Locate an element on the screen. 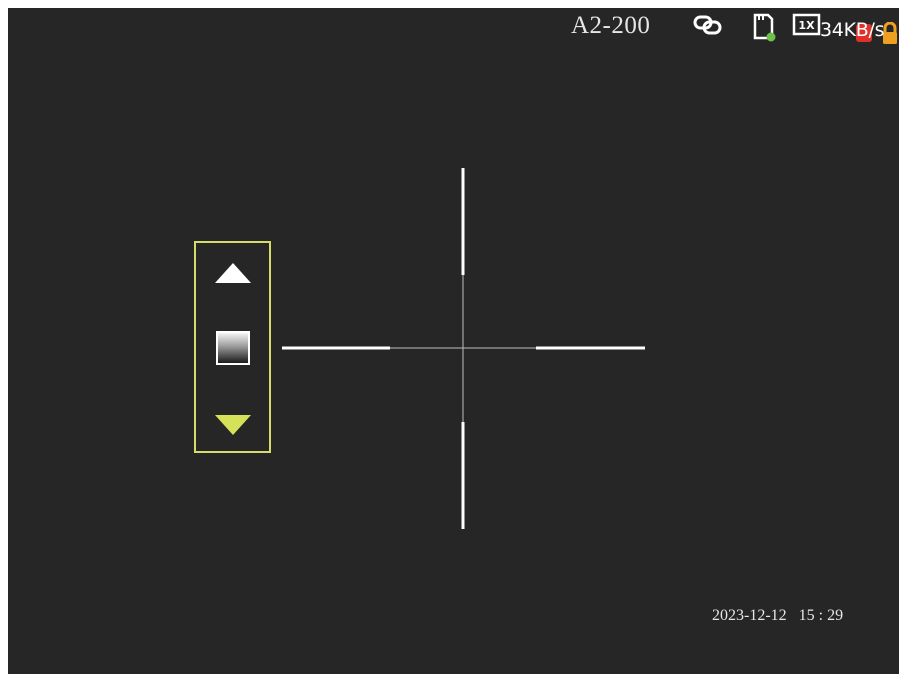 This screenshot has height=682, width=907. square-icon is located at coordinates (232, 348).